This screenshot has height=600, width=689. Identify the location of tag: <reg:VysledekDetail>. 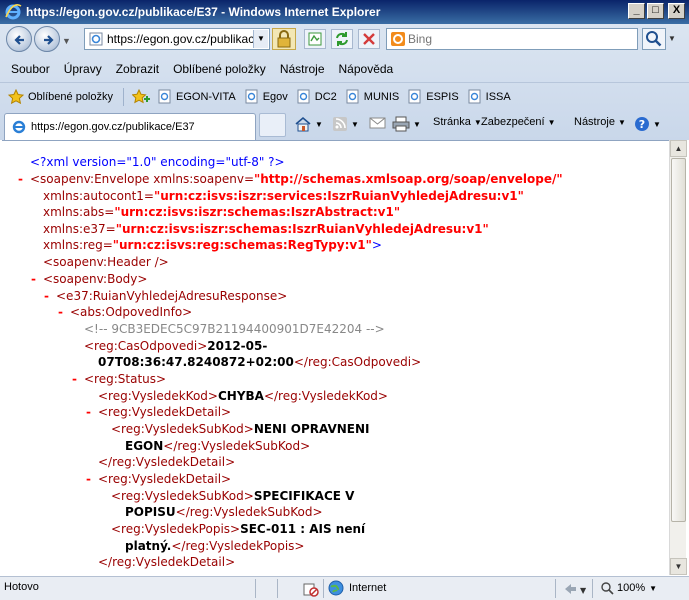
(165, 412).